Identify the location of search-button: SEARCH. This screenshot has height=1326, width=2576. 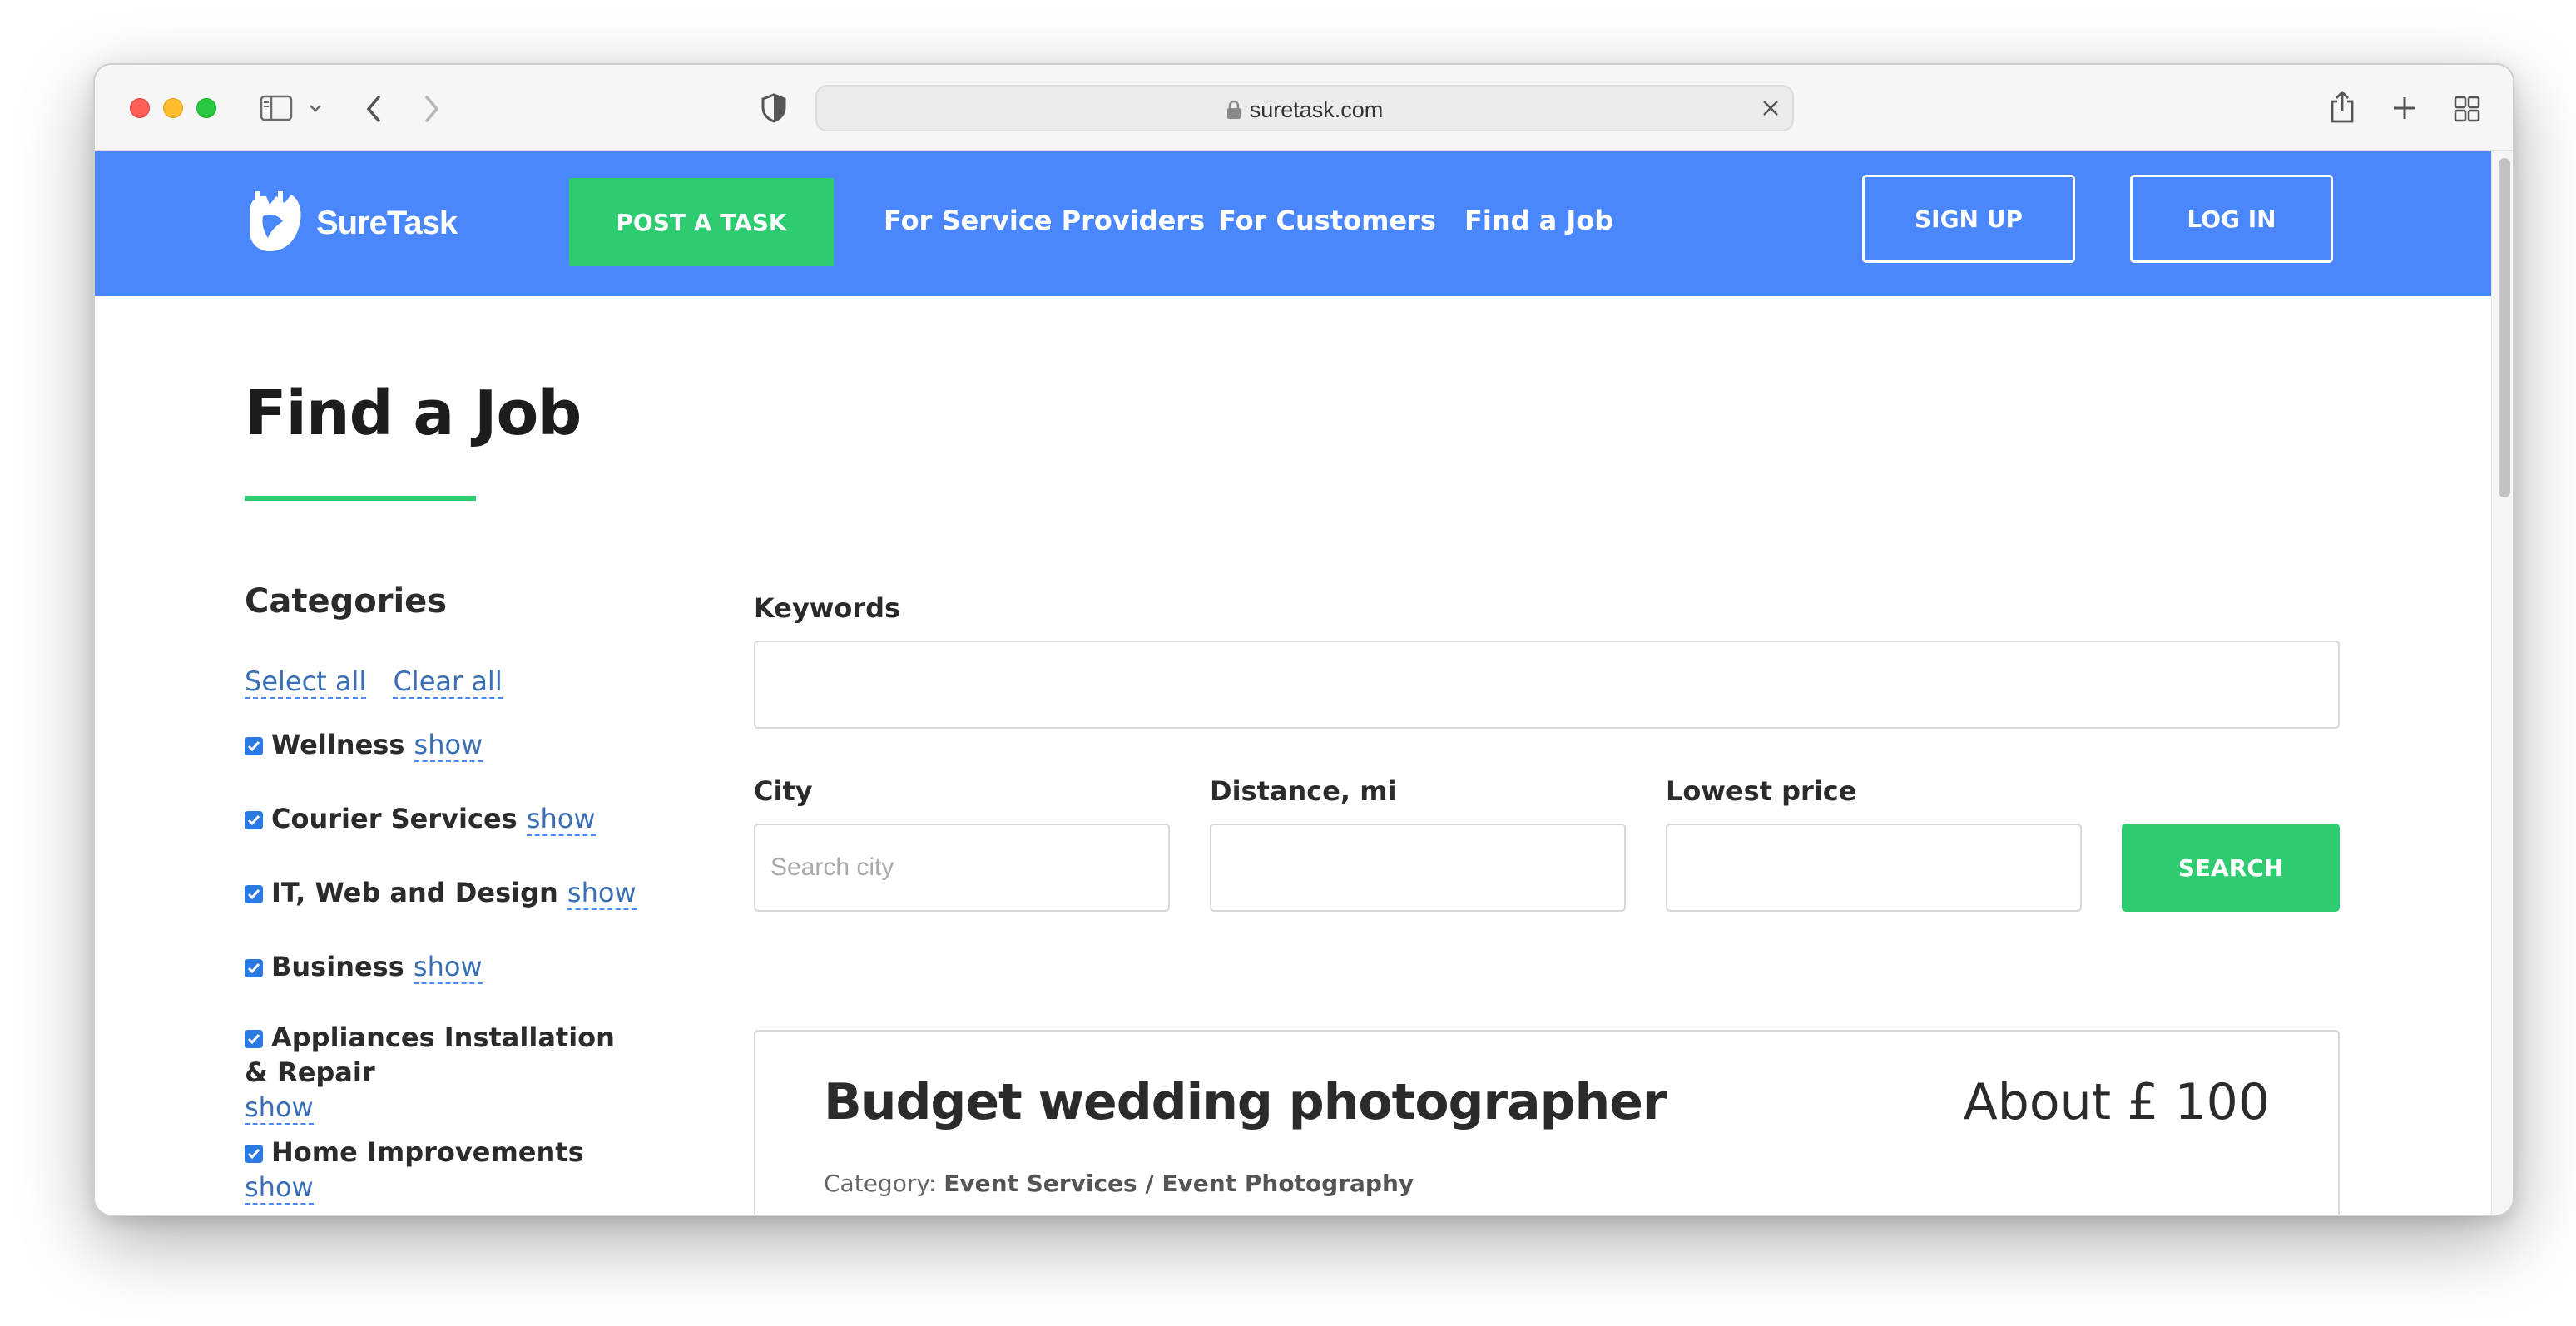
(2231, 868).